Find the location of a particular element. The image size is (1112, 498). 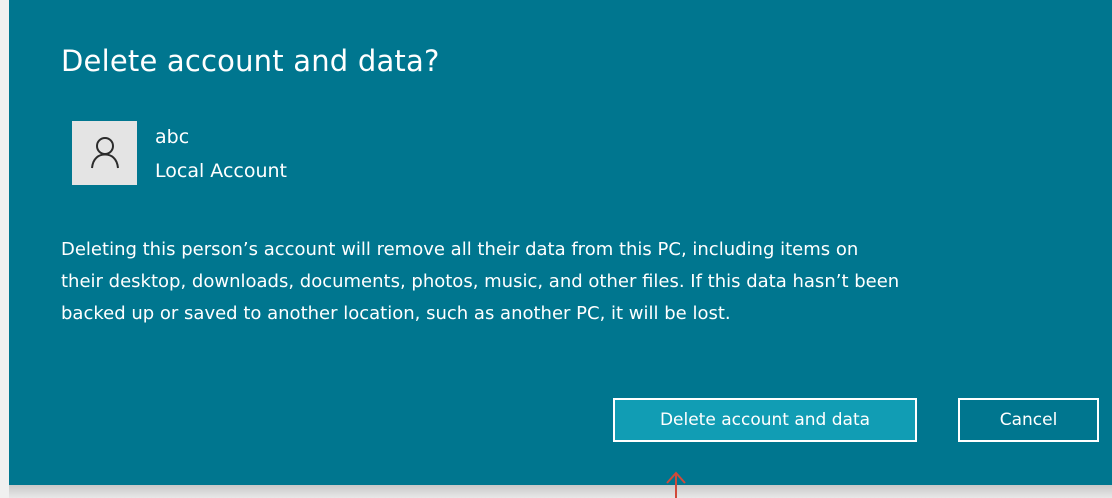

person-icon is located at coordinates (104, 153).